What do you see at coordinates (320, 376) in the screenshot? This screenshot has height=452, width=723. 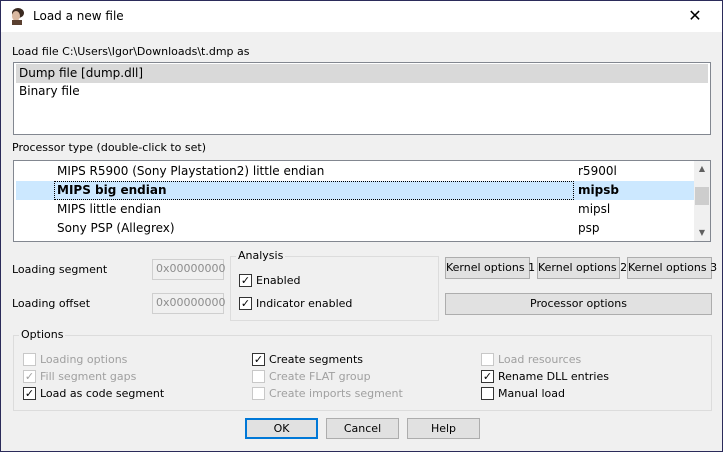 I see `checkbox-label: Create FLAT group` at bounding box center [320, 376].